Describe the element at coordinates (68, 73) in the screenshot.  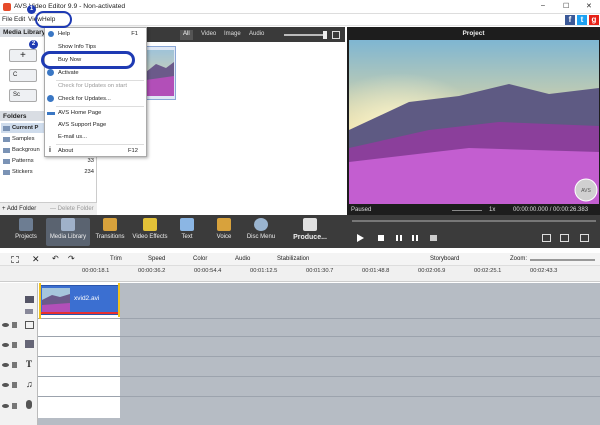
I see `menu-item-activate: Activate` at that location.